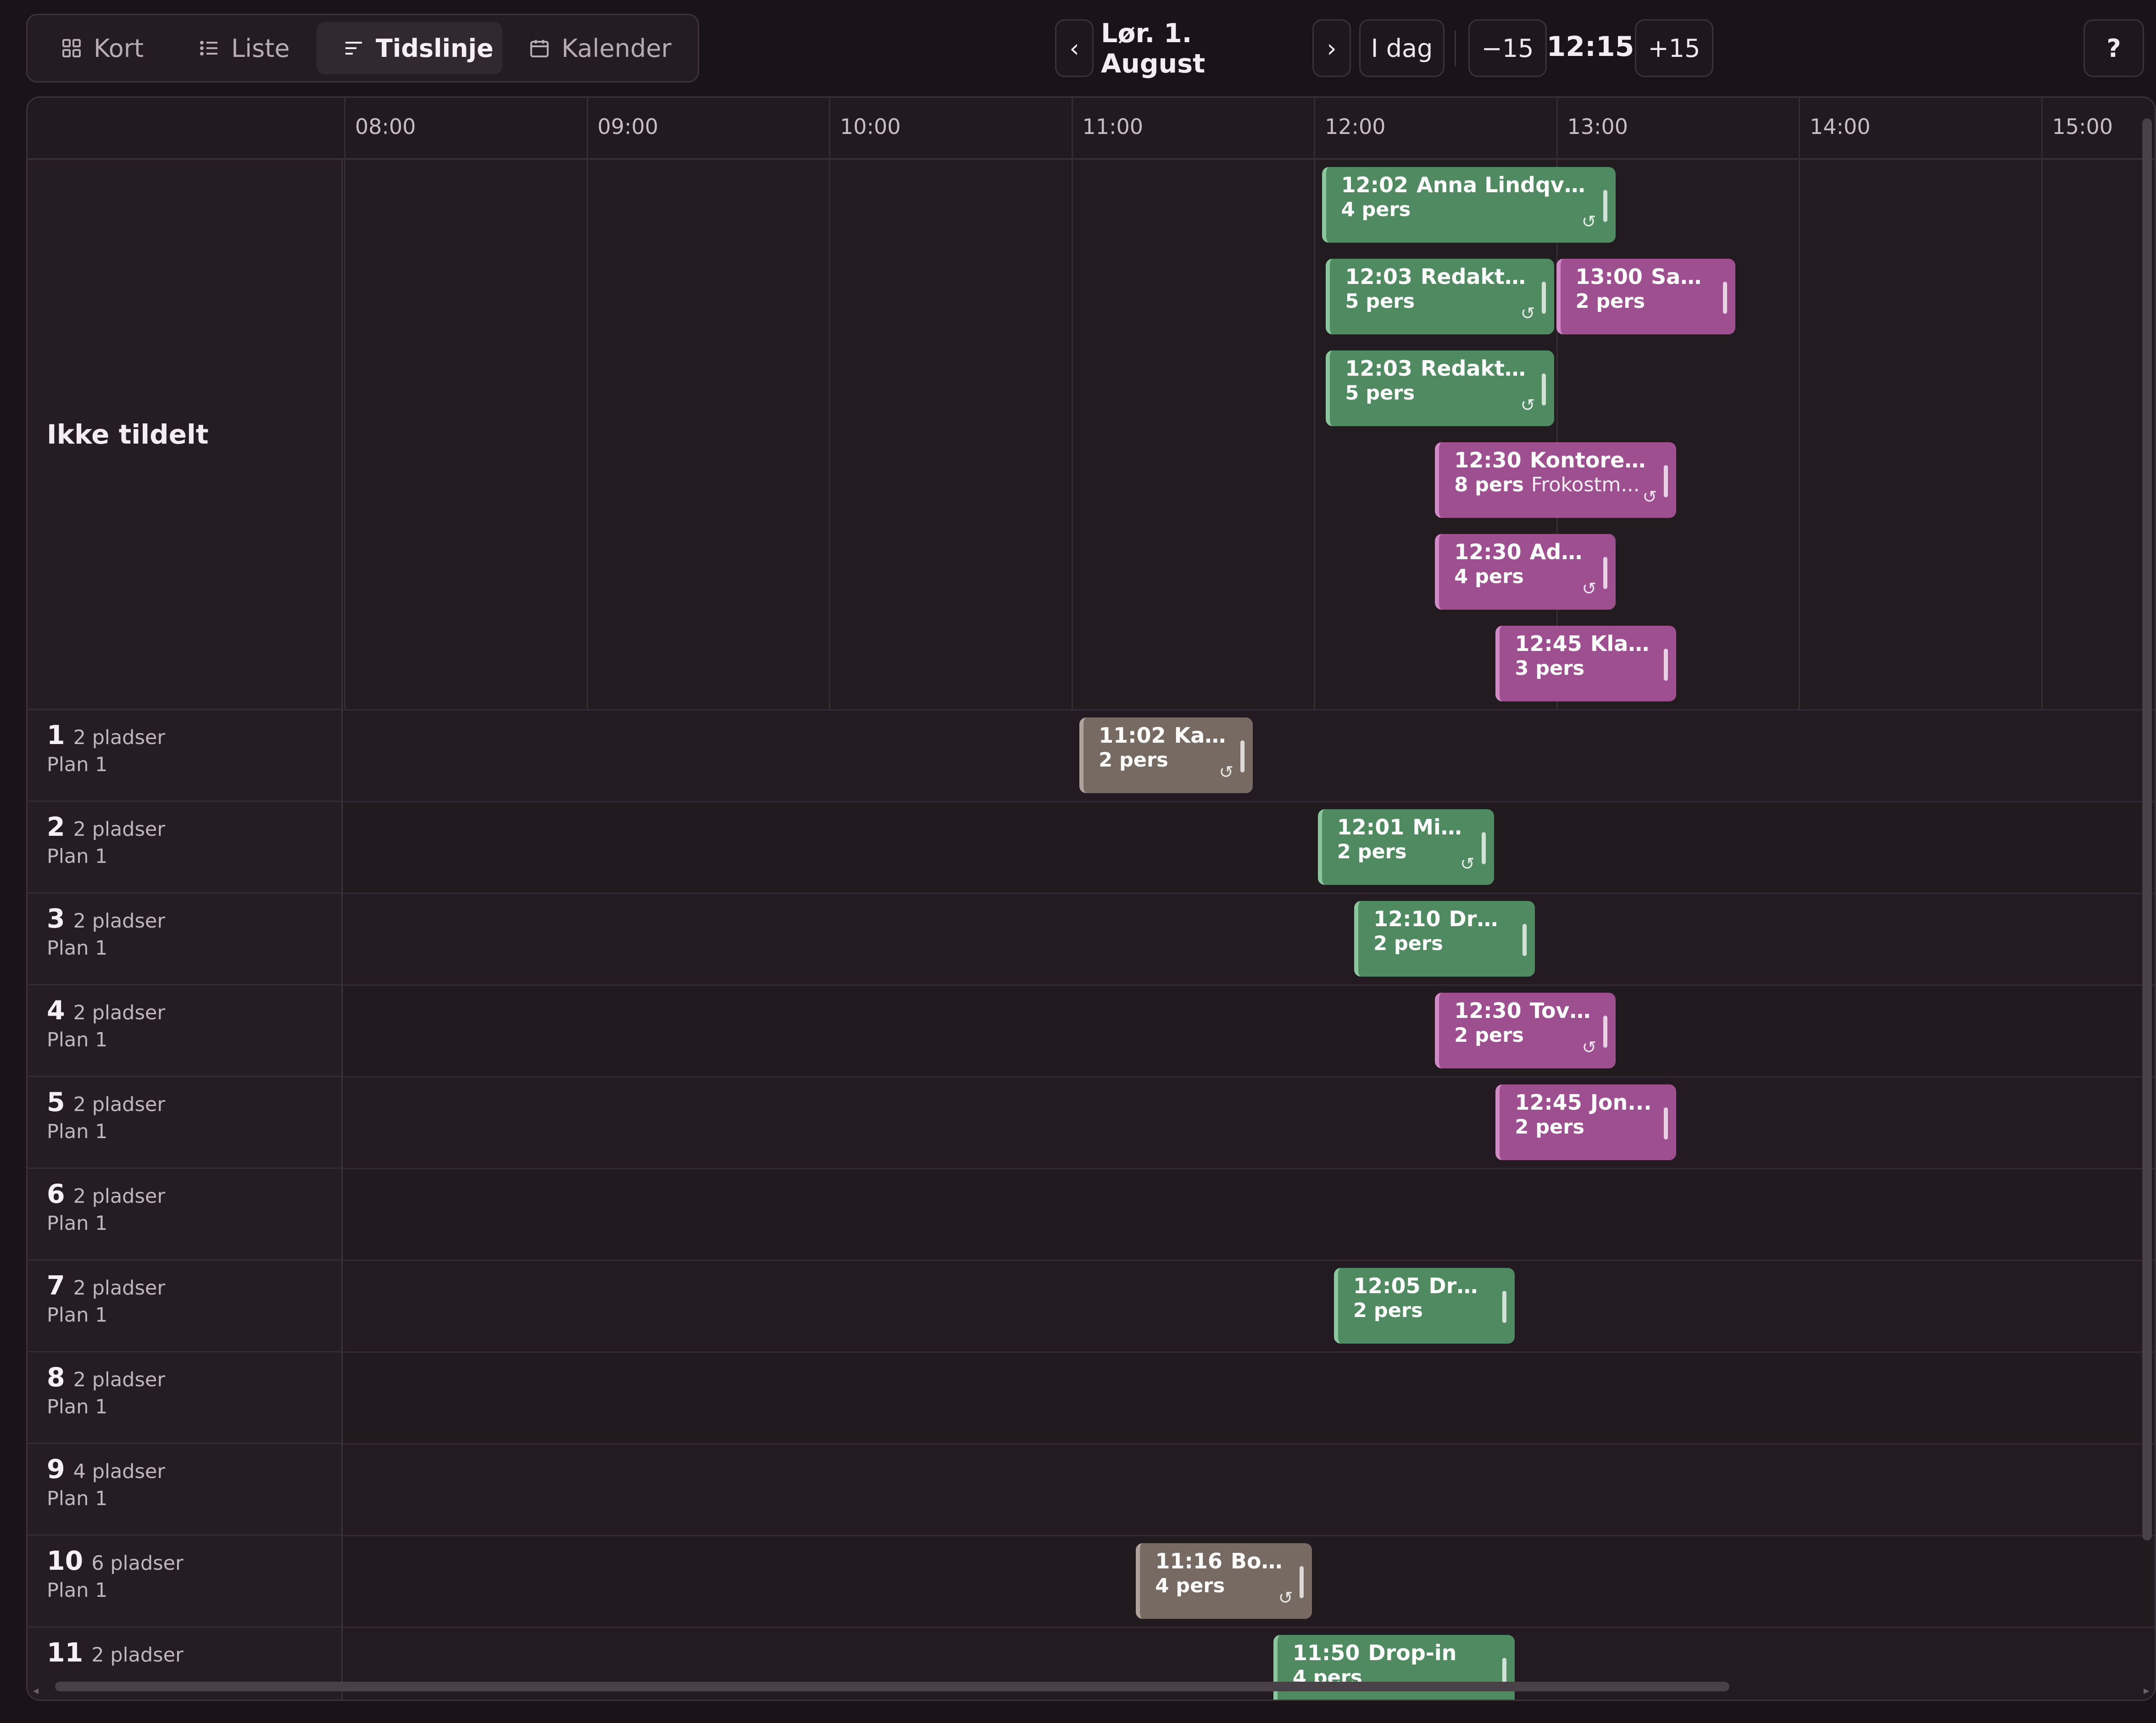  Describe the element at coordinates (245, 48) in the screenshot. I see `tab-liste: Liste` at that location.